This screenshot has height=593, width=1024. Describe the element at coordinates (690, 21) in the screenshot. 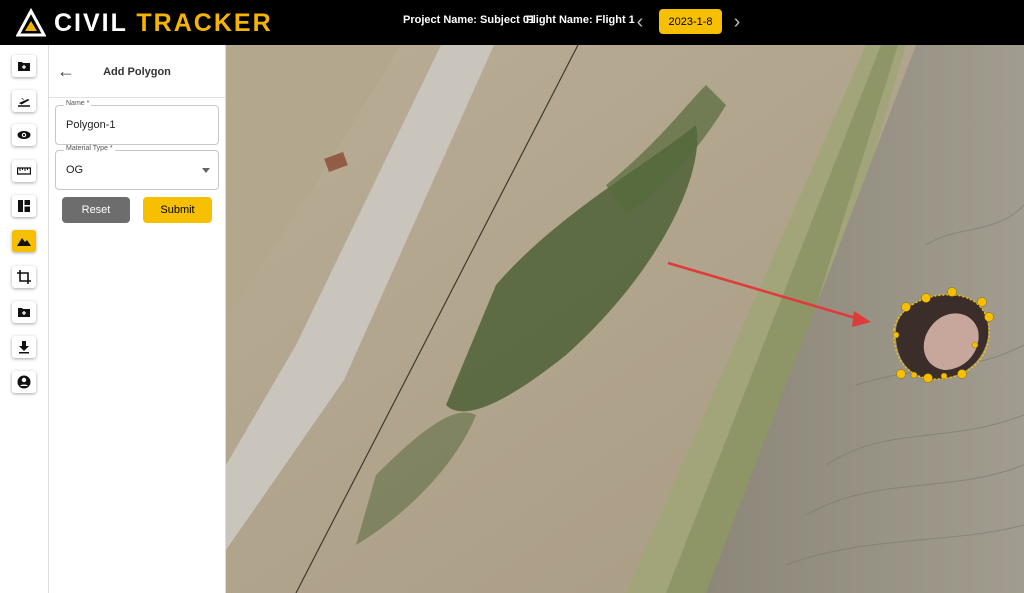

I see `date-selector-button: 2023-1-8` at that location.